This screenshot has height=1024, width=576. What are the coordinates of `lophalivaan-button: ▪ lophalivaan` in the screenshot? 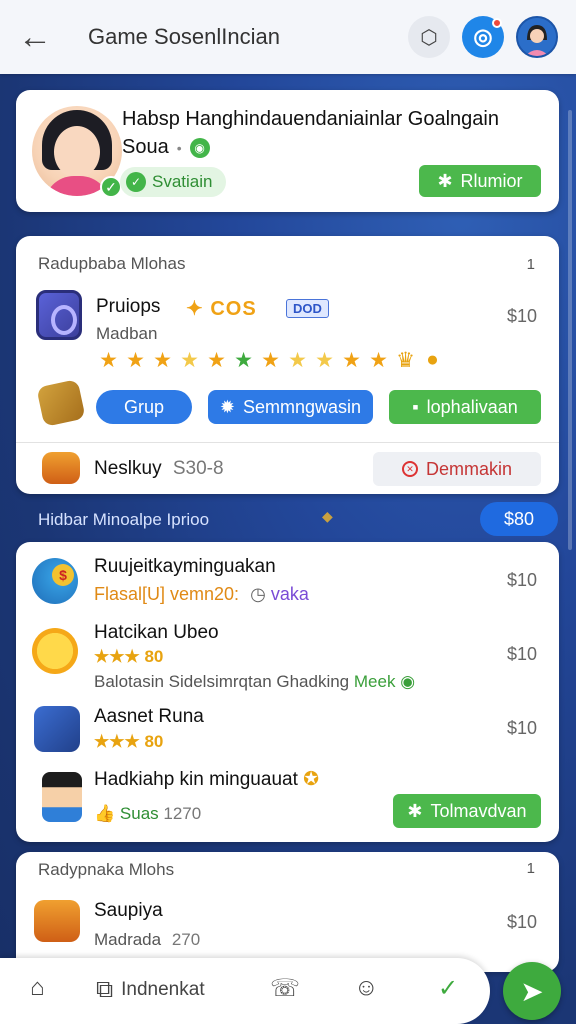 It's located at (465, 407).